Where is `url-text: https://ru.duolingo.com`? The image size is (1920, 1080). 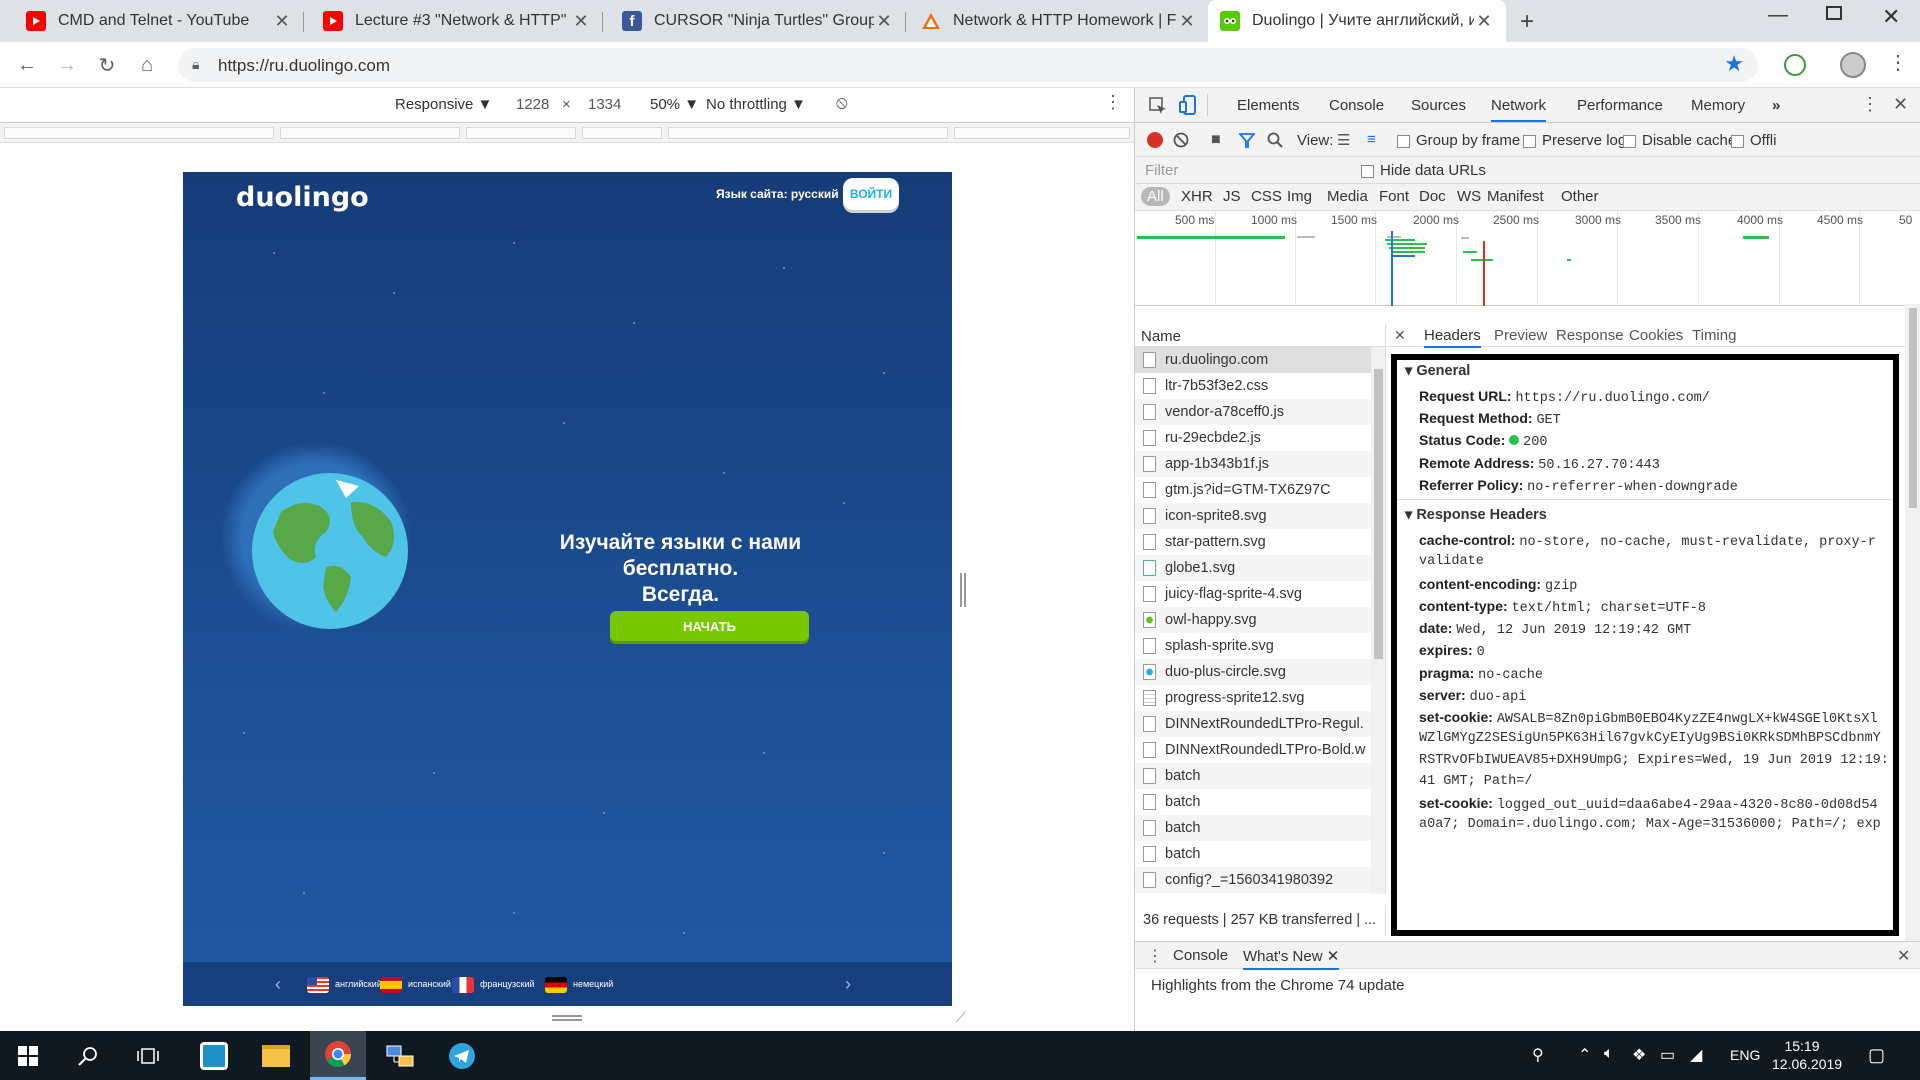
url-text: https://ru.duolingo.com is located at coordinates (304, 66).